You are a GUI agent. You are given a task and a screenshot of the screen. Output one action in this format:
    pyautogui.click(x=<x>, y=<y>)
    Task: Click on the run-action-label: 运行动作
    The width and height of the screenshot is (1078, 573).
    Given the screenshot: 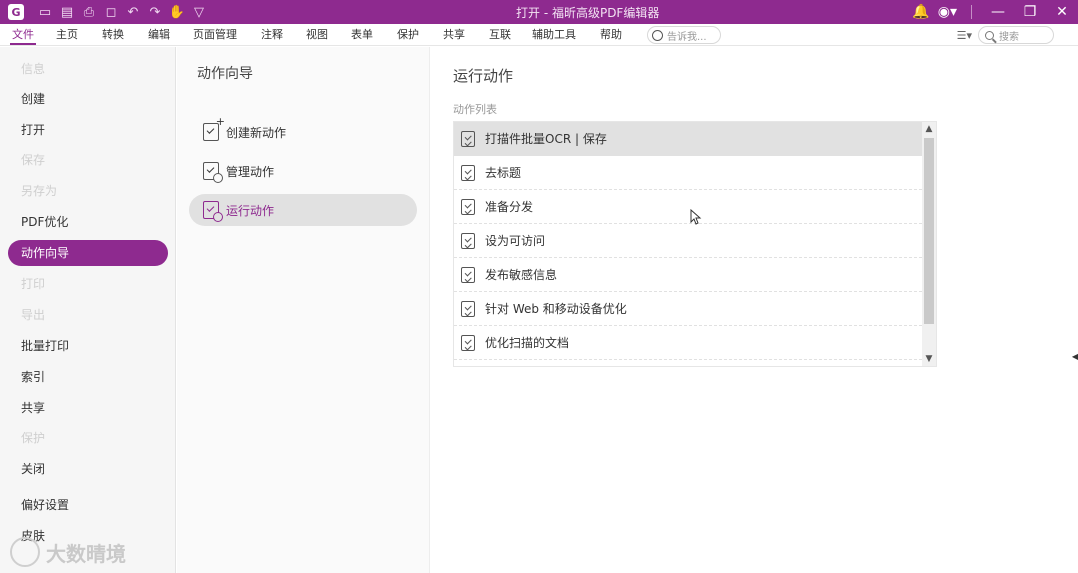 What is the action you would take?
    pyautogui.click(x=250, y=210)
    